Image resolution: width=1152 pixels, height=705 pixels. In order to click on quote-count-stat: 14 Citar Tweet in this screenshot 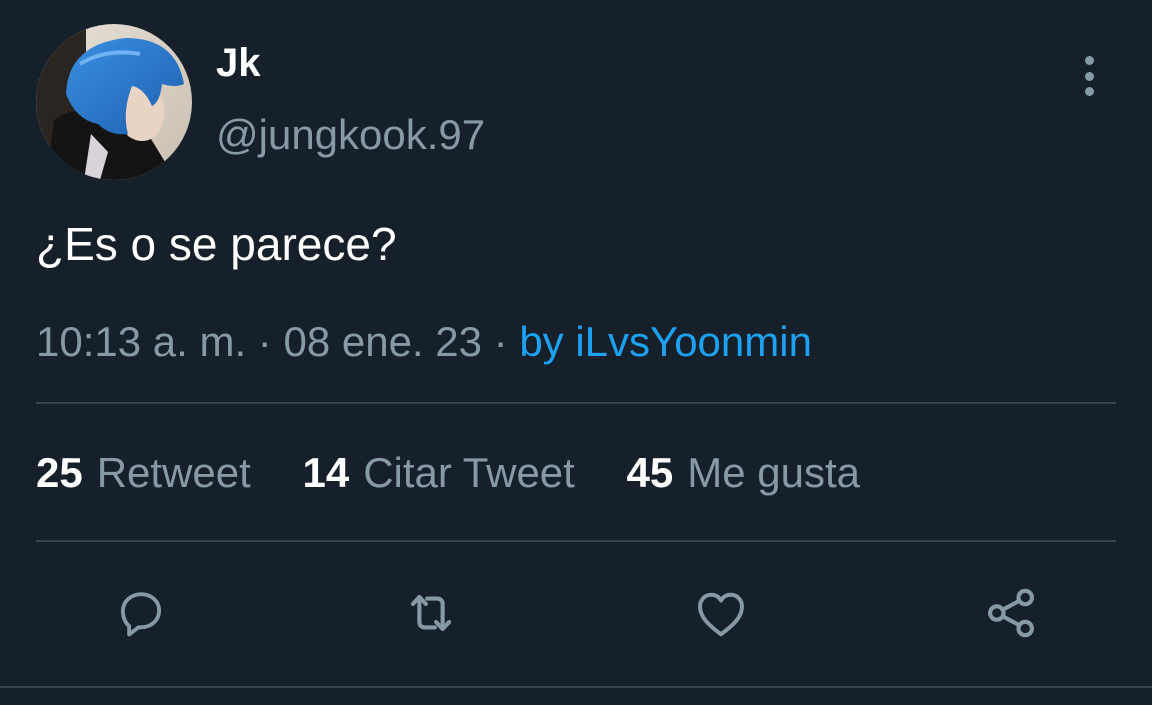, I will do `click(438, 473)`.